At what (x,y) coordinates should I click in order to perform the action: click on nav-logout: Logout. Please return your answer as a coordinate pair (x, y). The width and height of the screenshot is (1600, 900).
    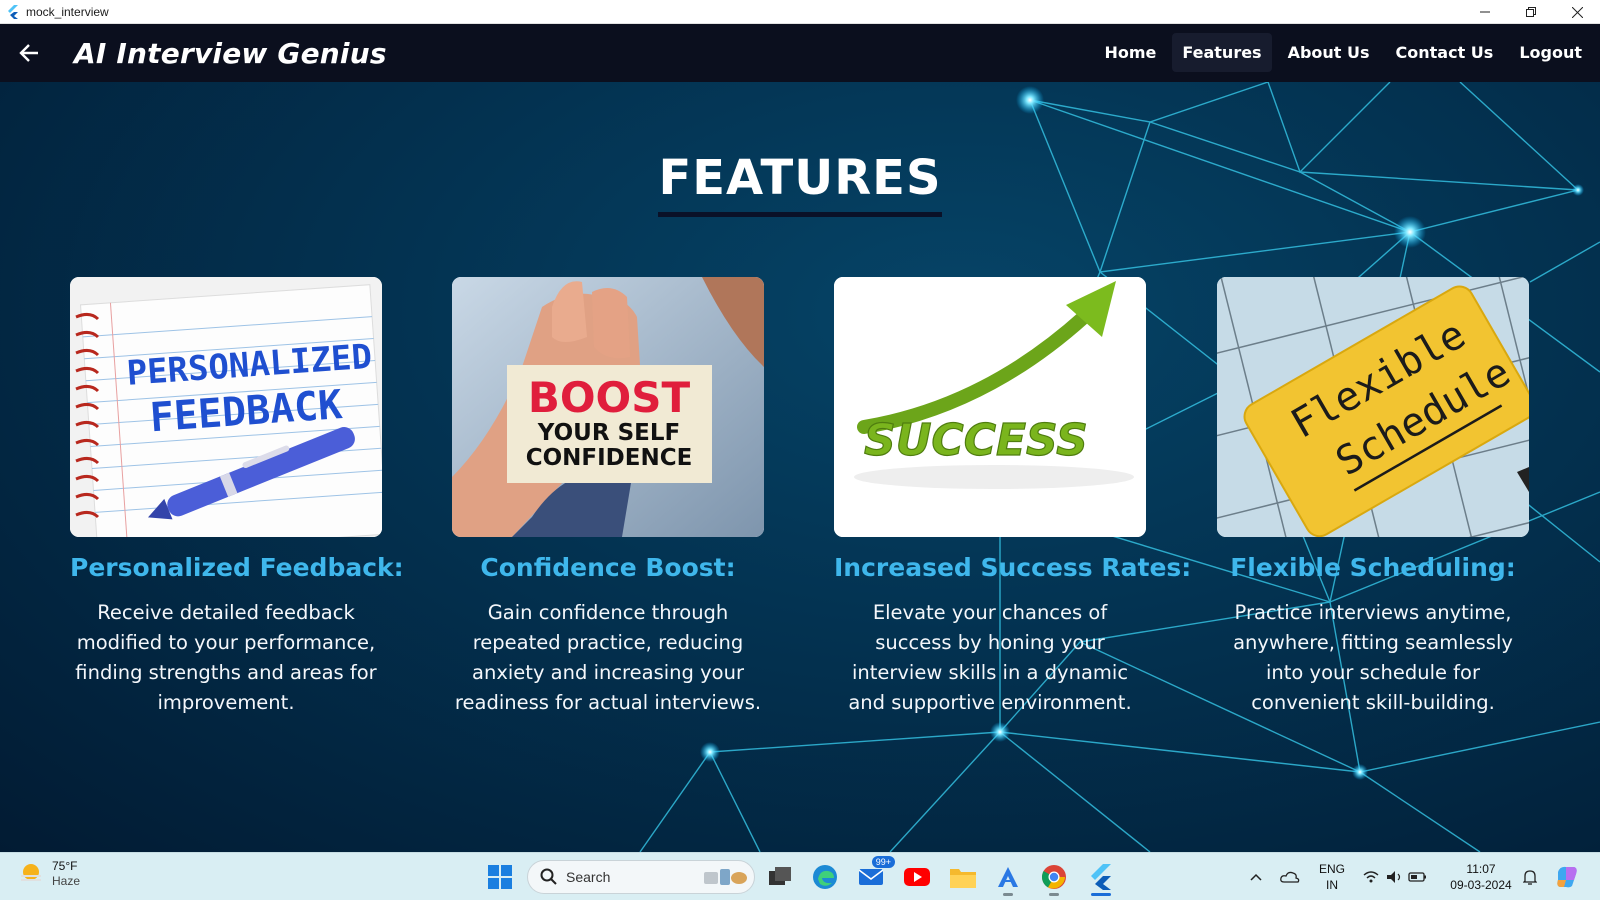
    Looking at the image, I should click on (1550, 52).